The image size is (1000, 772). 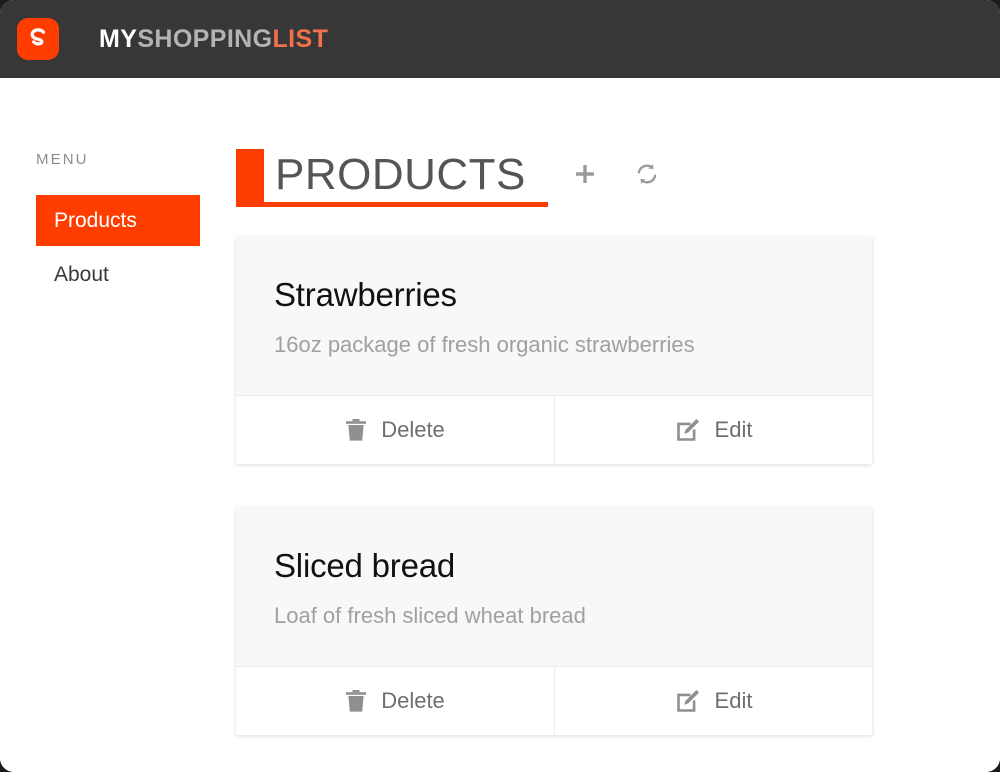 I want to click on brand-part-list: LIST, so click(x=300, y=38).